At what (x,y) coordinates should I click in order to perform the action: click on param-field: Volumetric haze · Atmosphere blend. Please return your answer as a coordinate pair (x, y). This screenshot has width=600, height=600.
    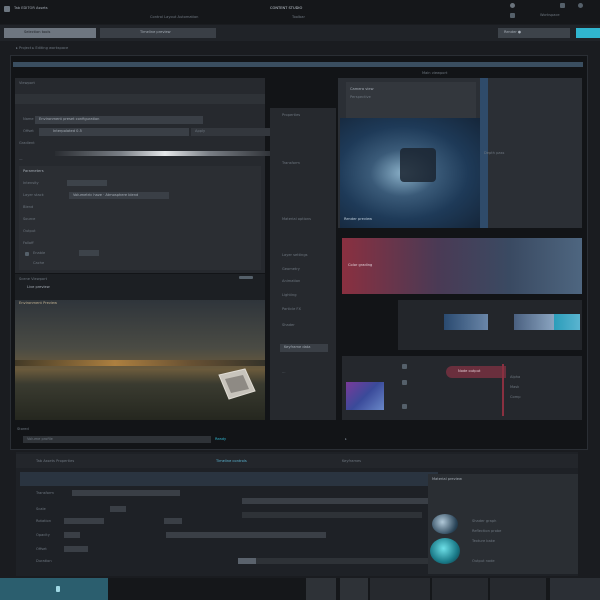
    Looking at the image, I should click on (119, 195).